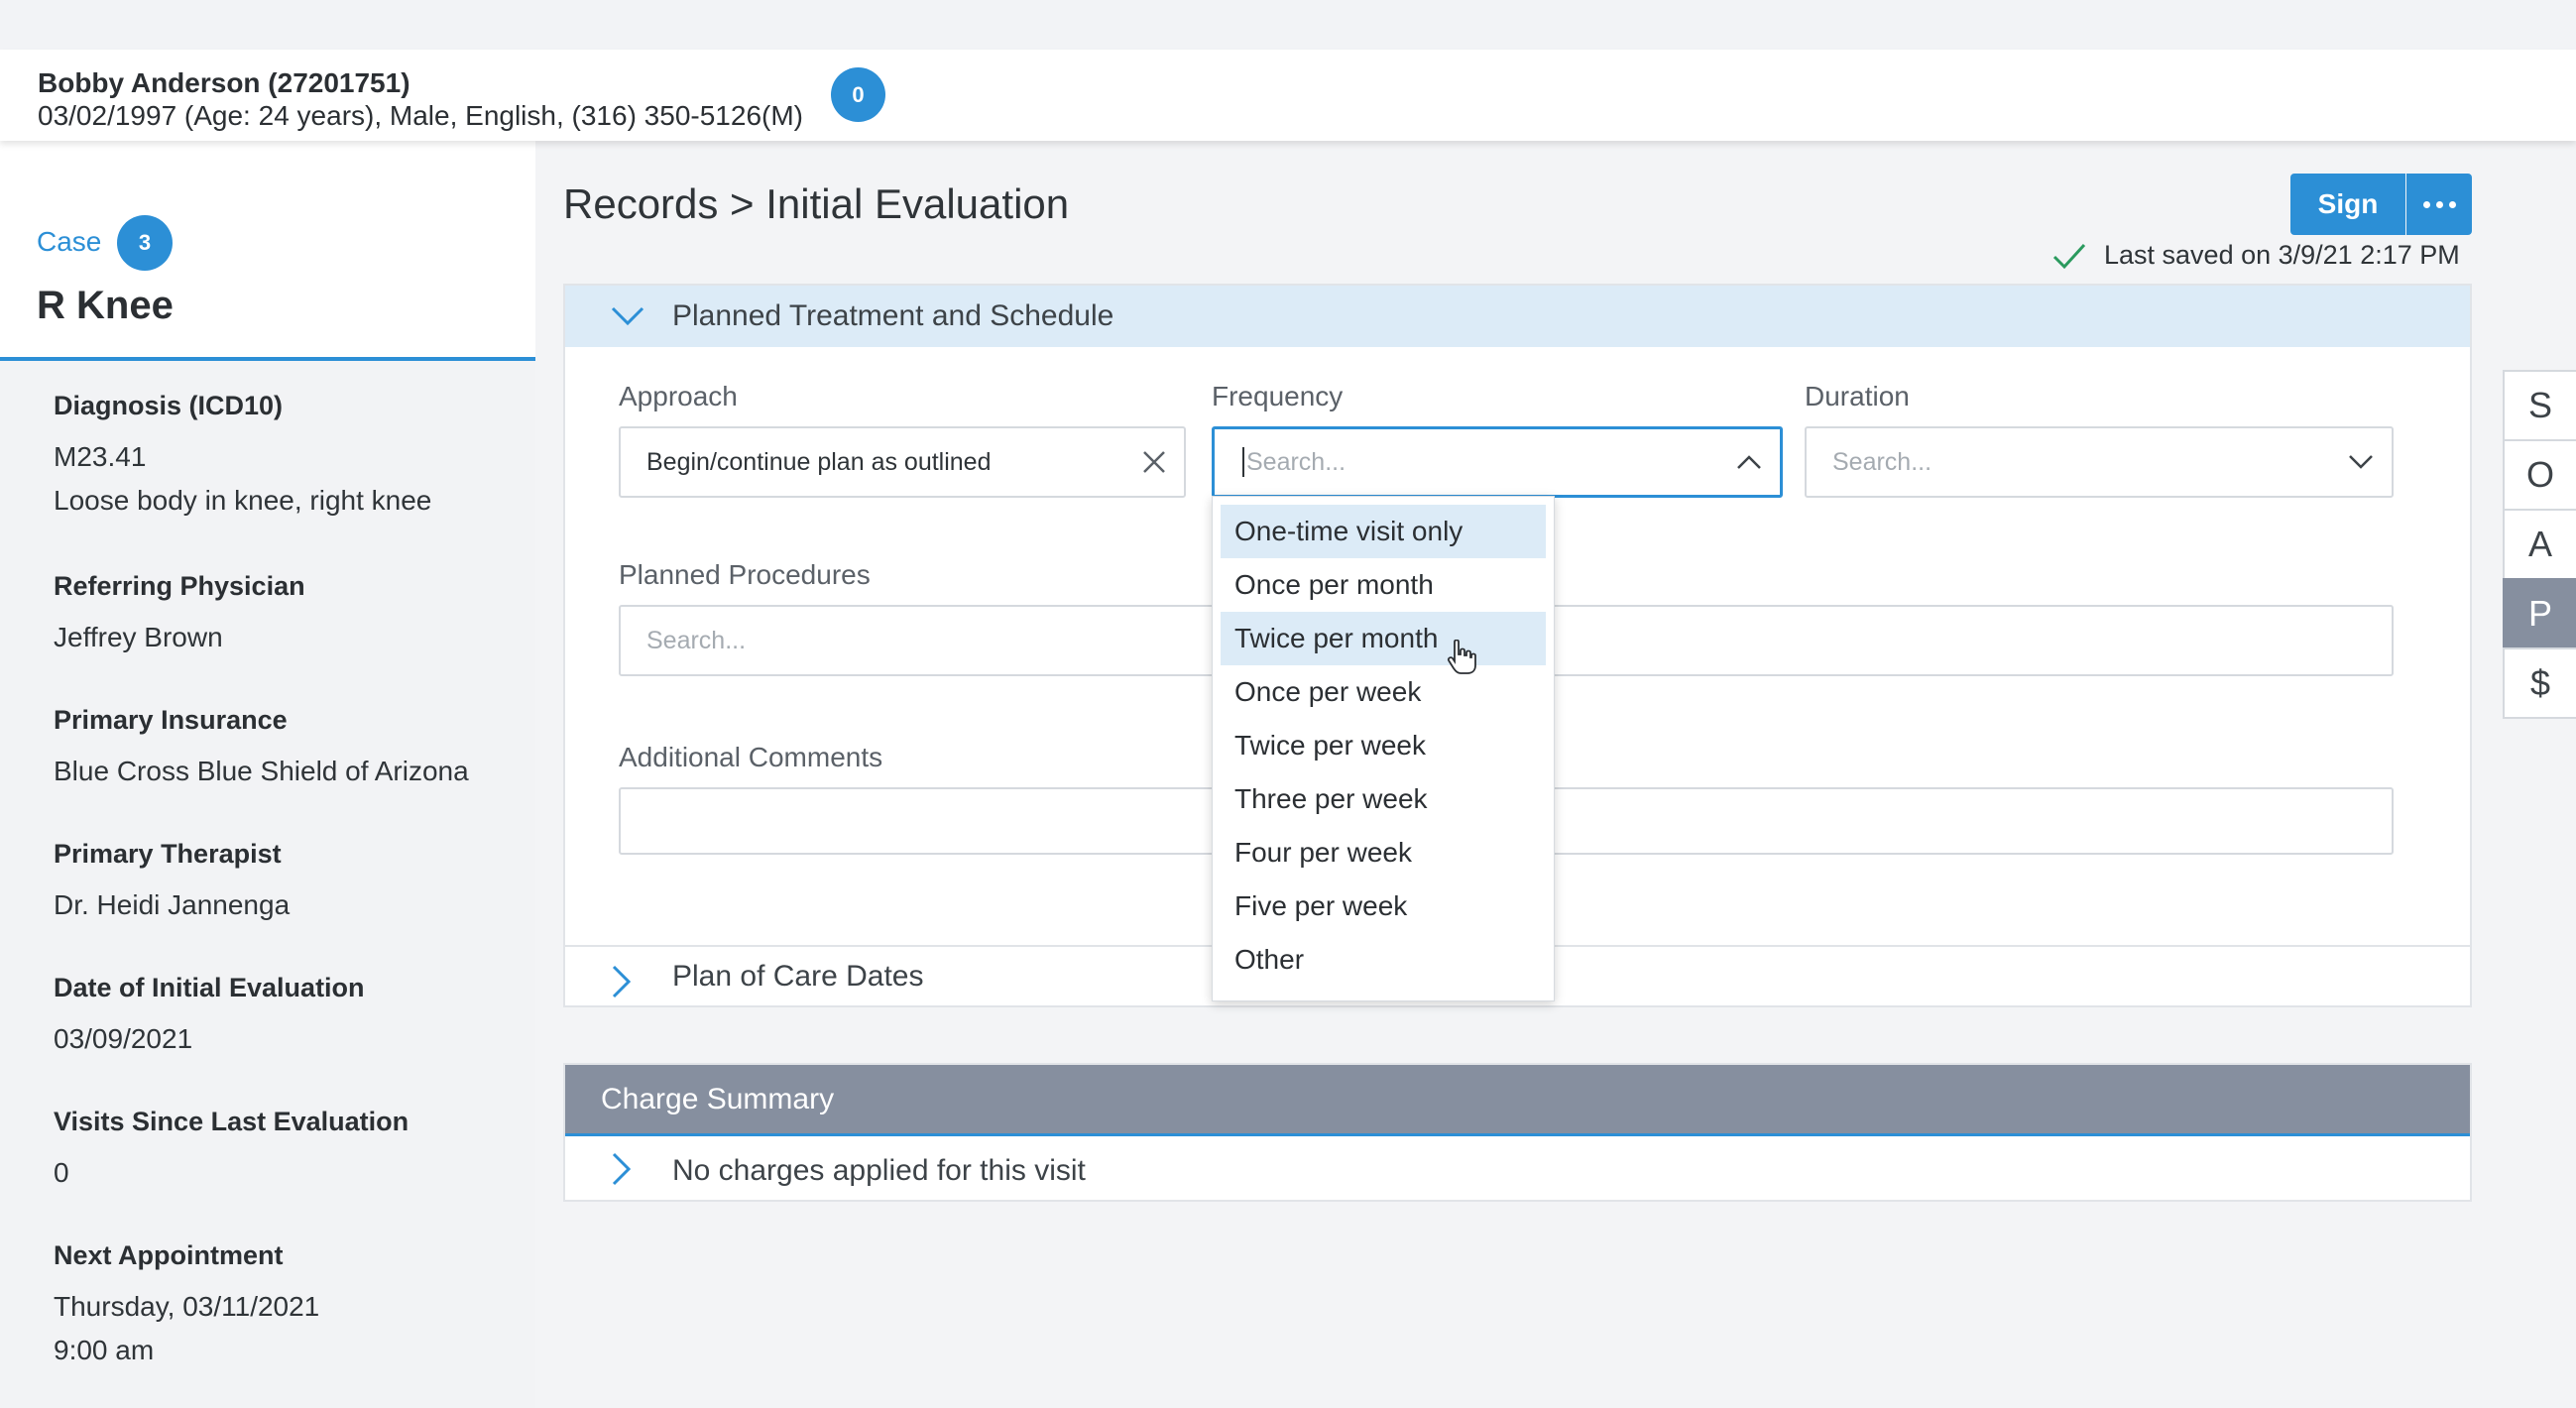 Image resolution: width=2576 pixels, height=1408 pixels. Describe the element at coordinates (105, 1350) in the screenshot. I see `sidebar-value: 9:00 am` at that location.